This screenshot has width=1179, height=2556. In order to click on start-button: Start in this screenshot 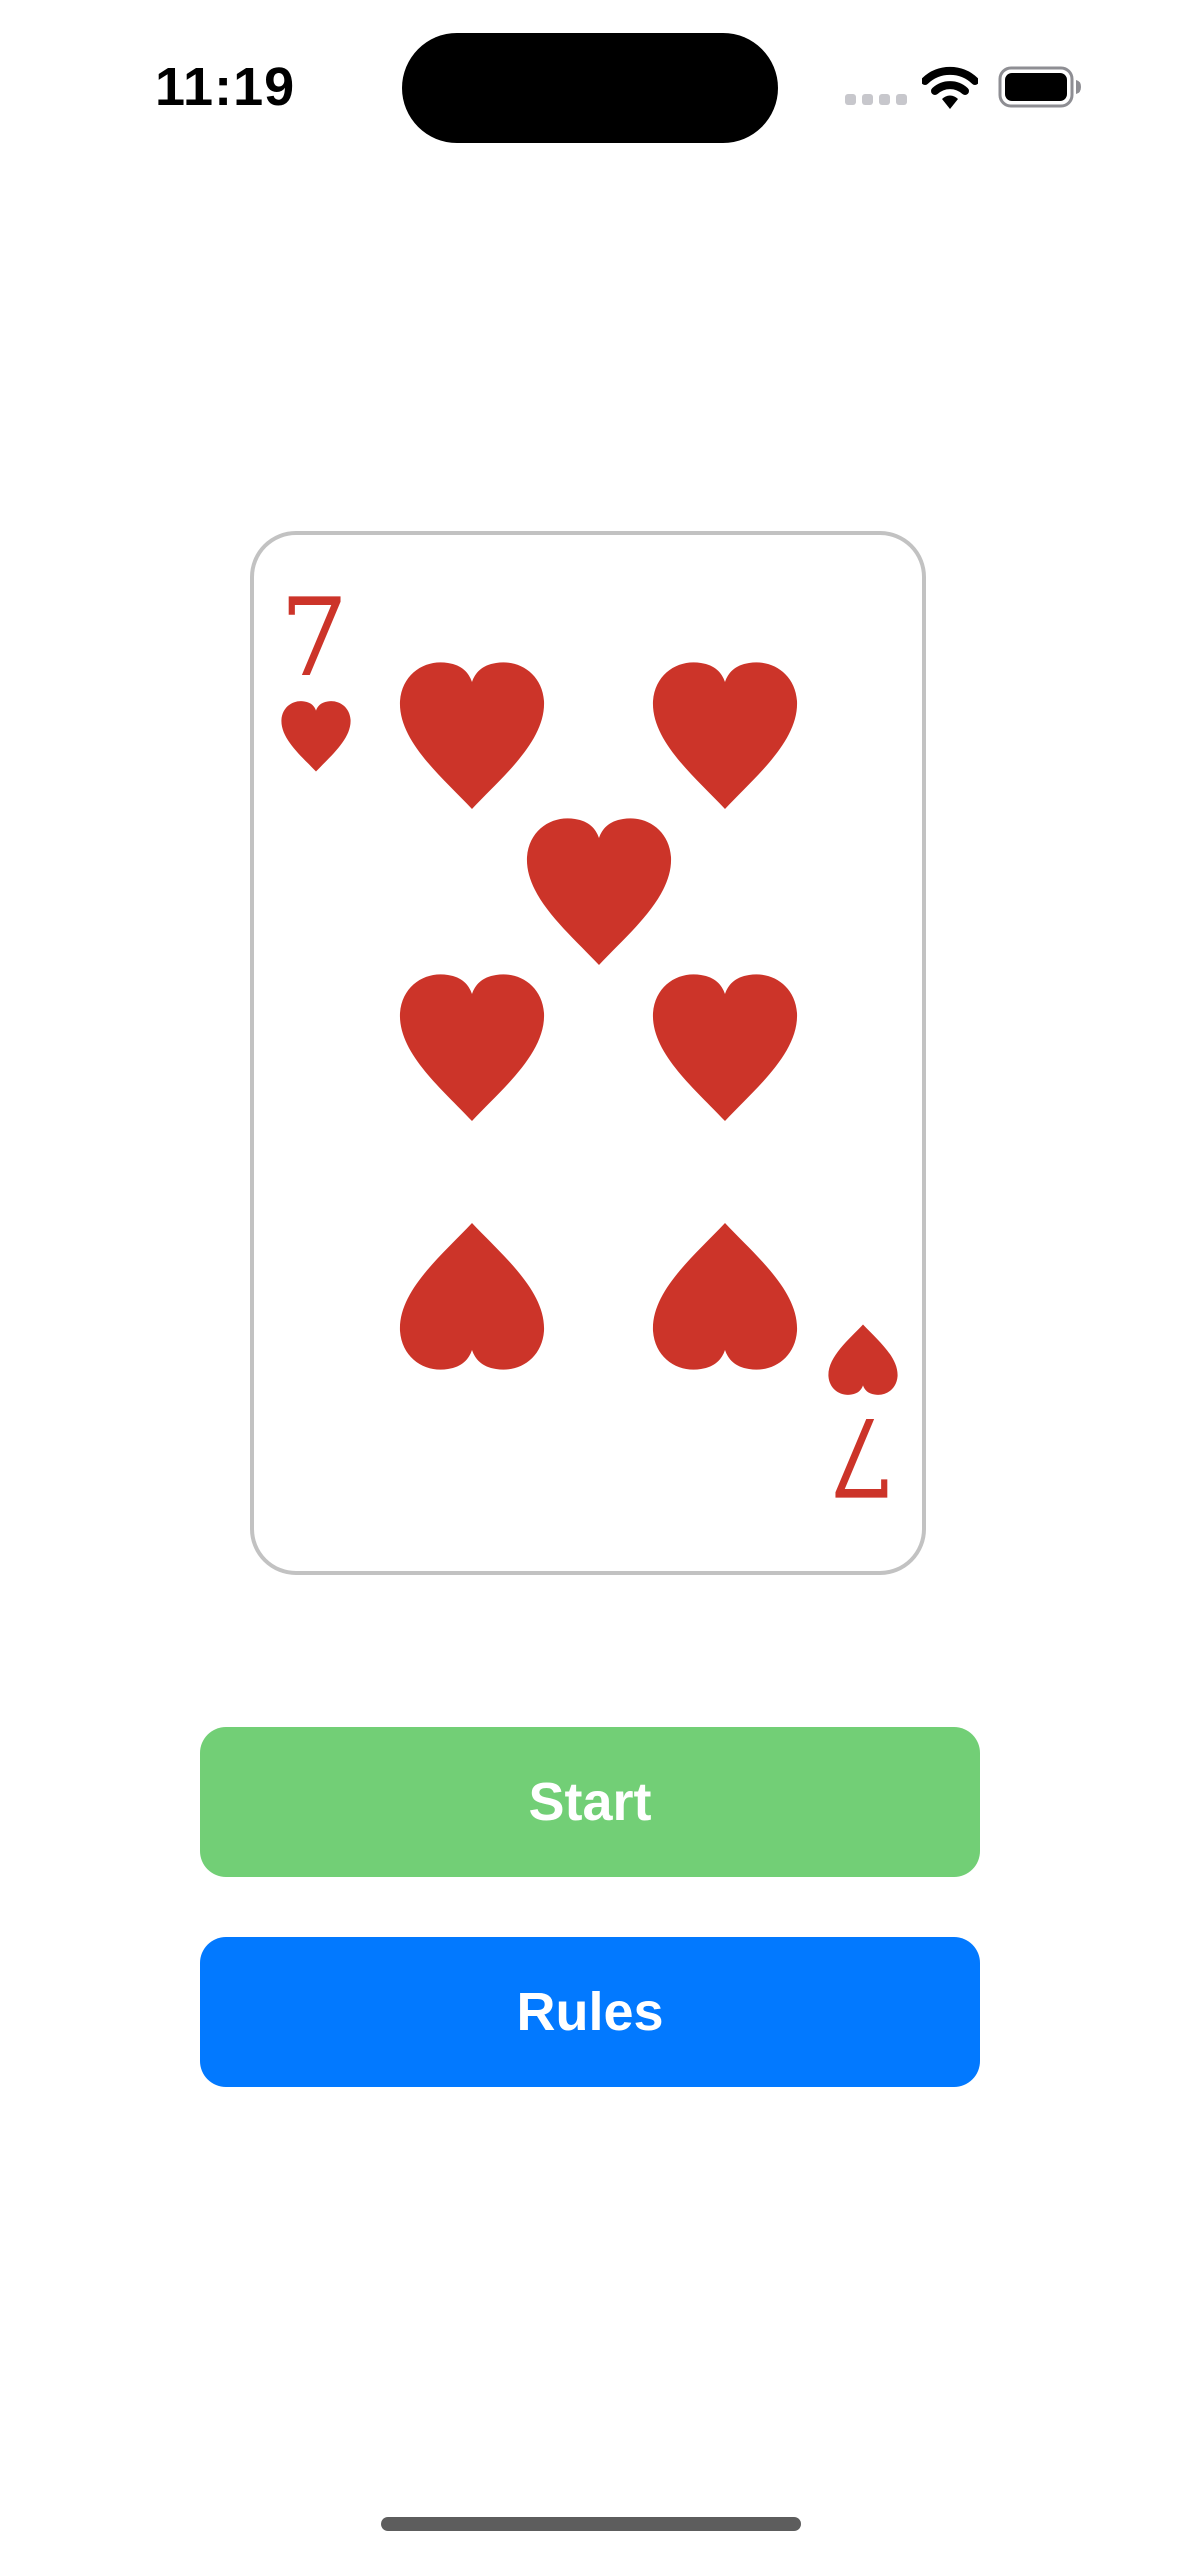, I will do `click(590, 1802)`.